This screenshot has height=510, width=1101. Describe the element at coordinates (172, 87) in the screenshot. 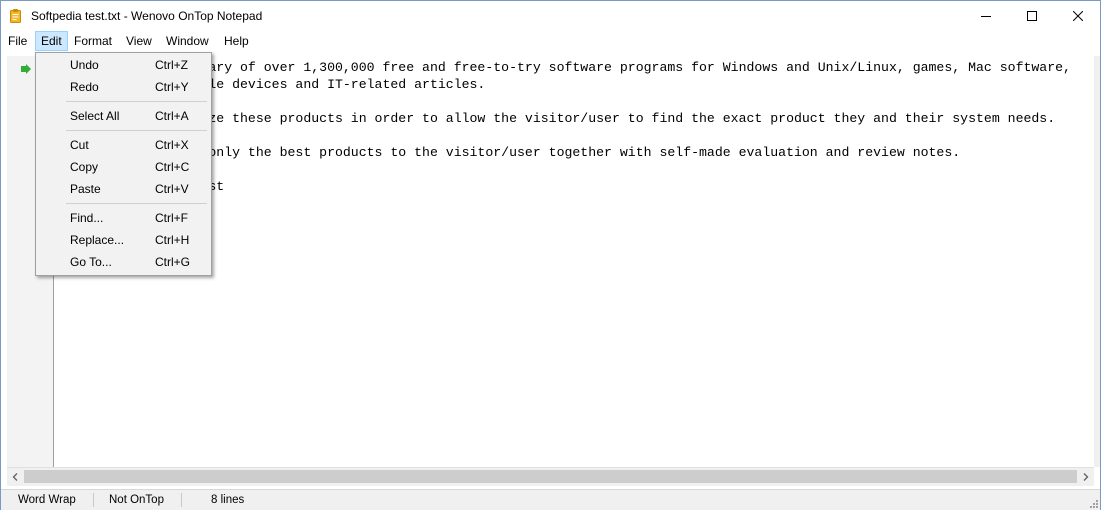

I see `menu-item-shortcut: Ctrl+Y` at that location.